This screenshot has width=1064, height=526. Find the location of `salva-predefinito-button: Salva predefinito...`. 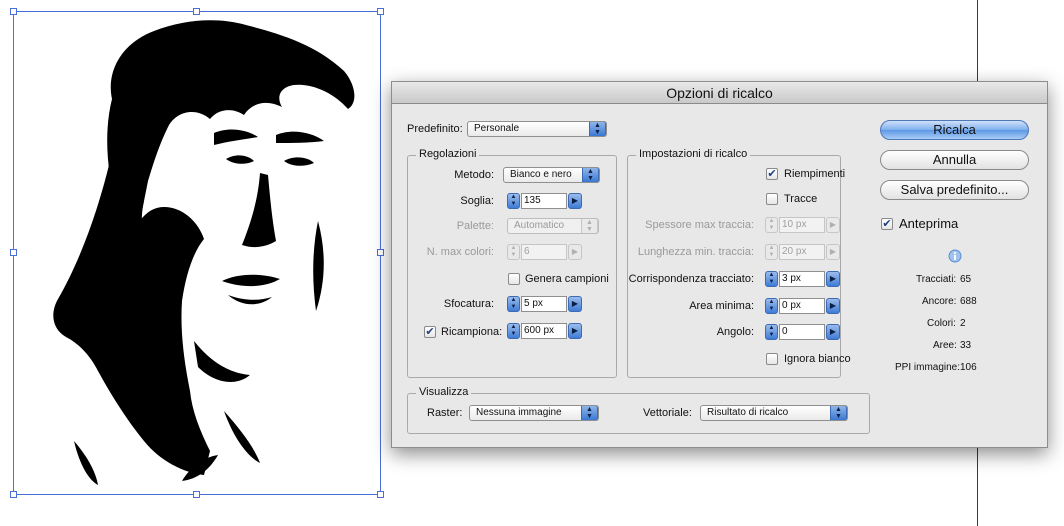

salva-predefinito-button: Salva predefinito... is located at coordinates (954, 190).